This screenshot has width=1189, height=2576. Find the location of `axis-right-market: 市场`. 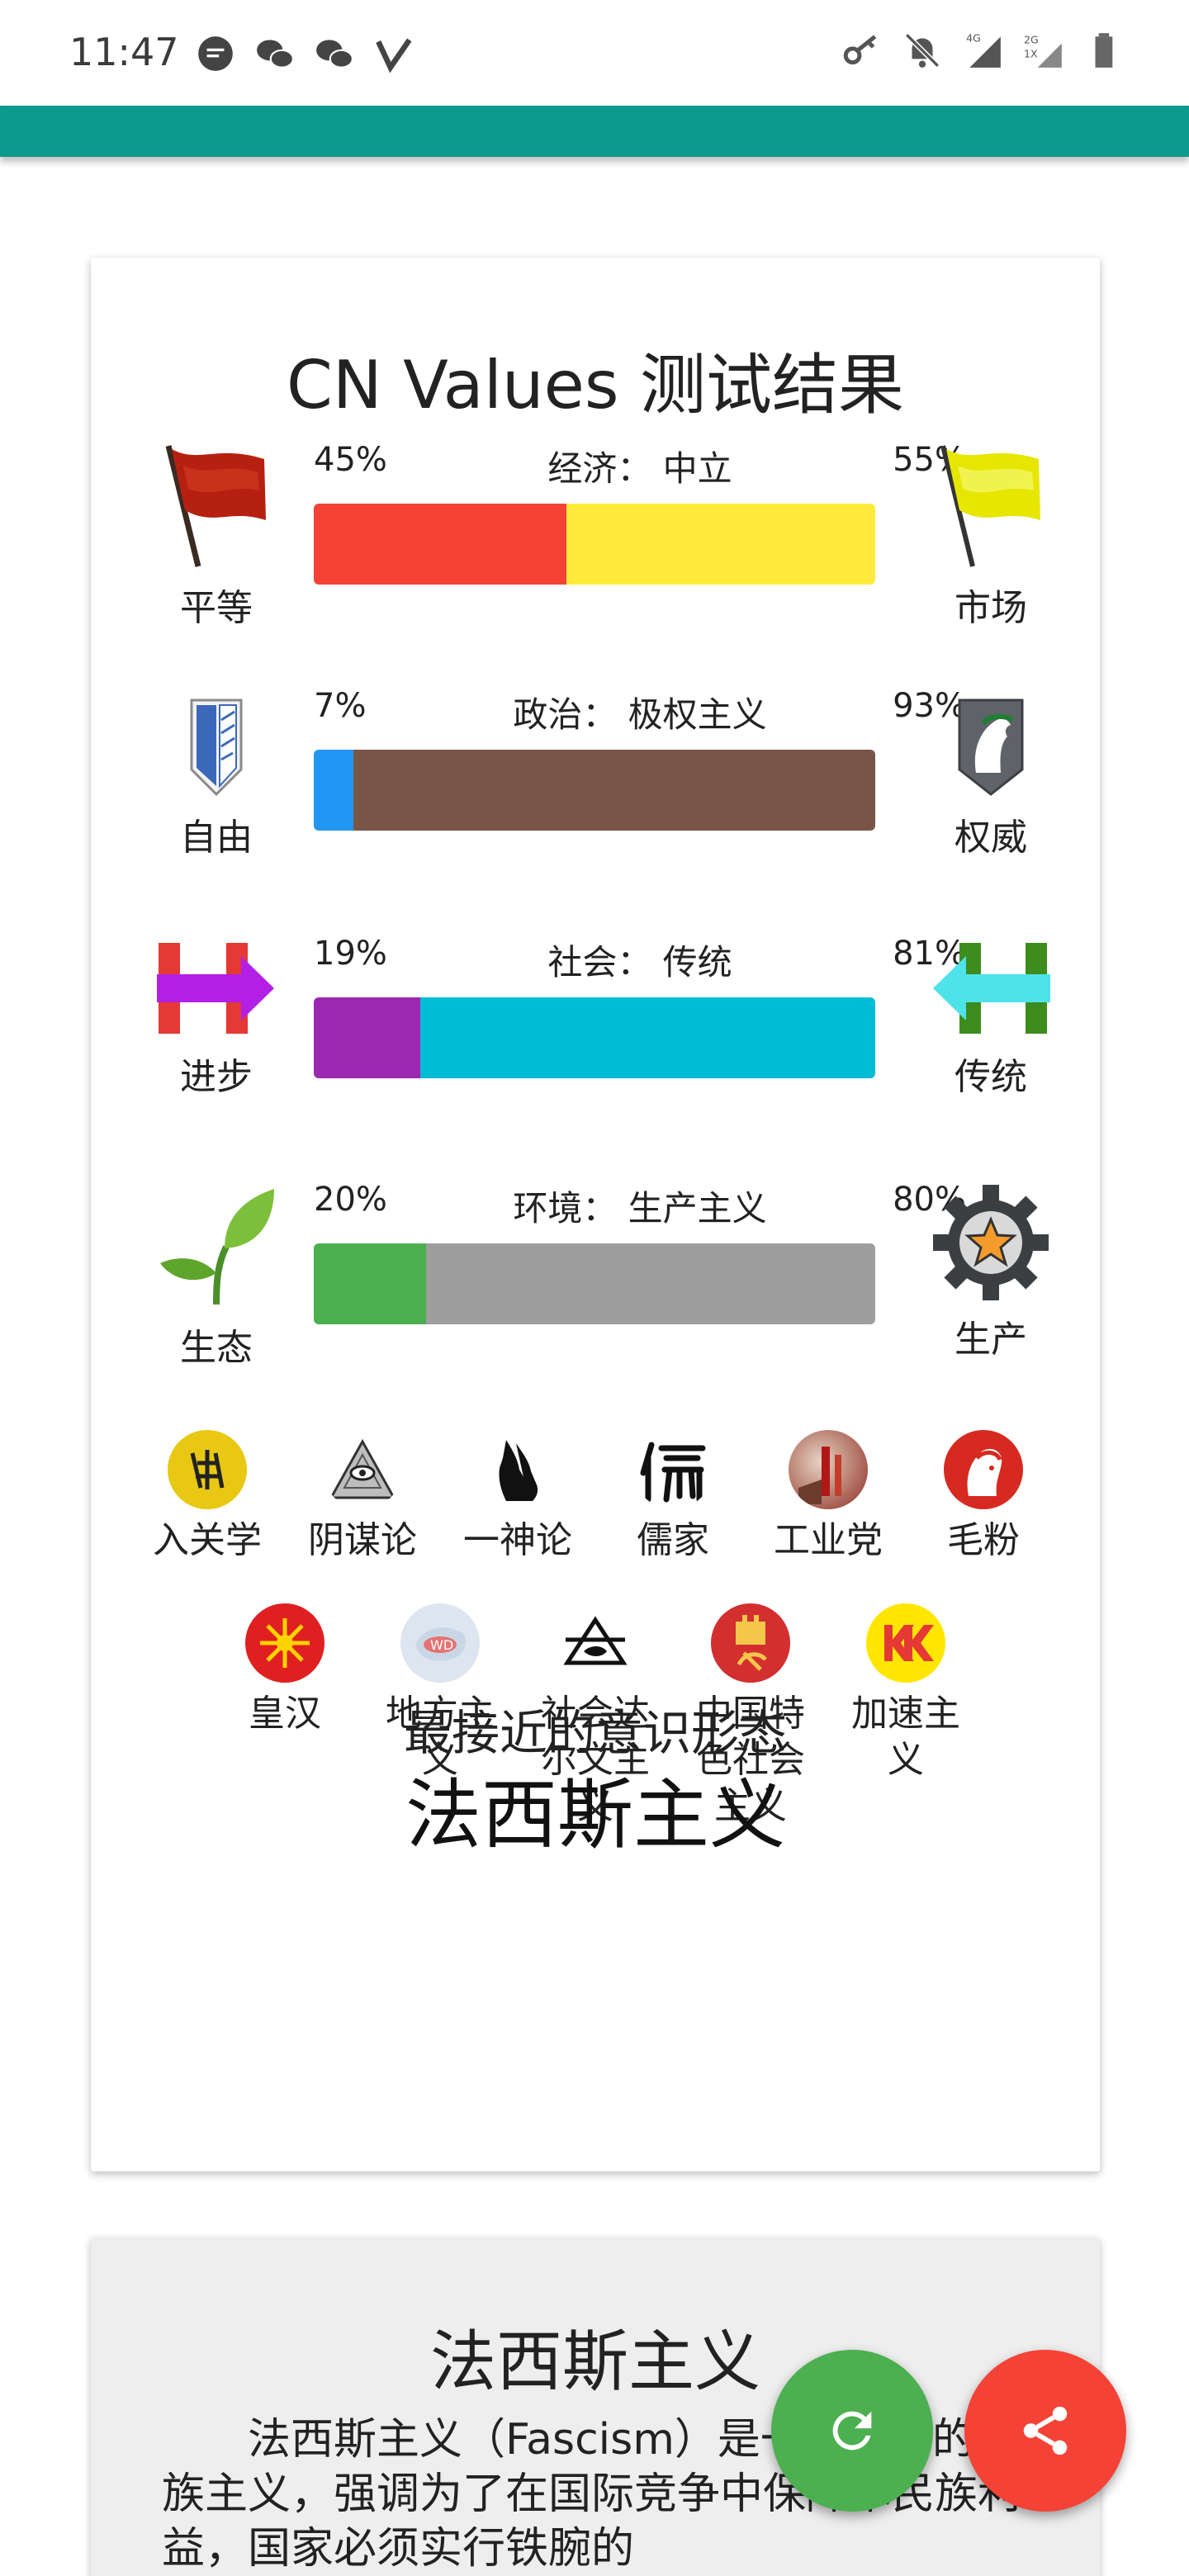

axis-right-market: 市场 is located at coordinates (990, 536).